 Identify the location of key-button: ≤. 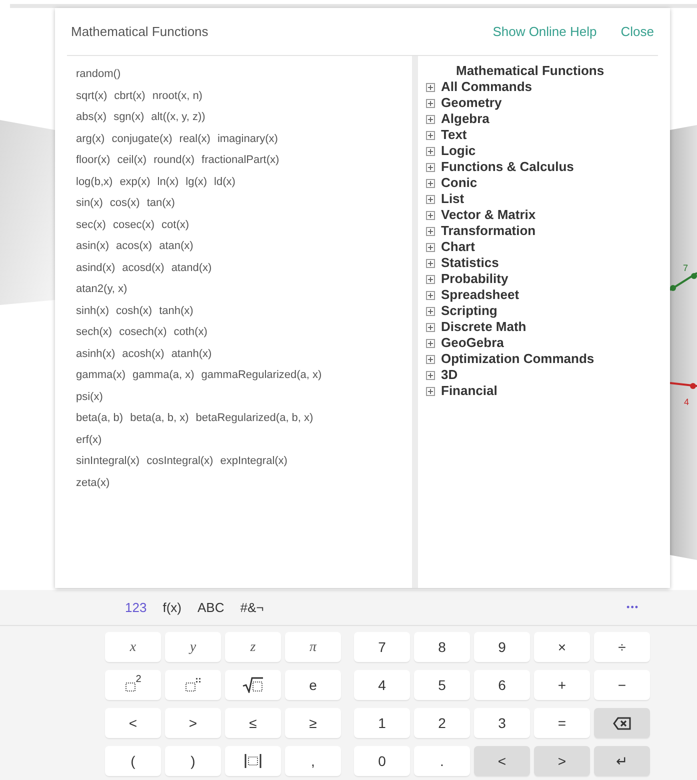
(253, 723).